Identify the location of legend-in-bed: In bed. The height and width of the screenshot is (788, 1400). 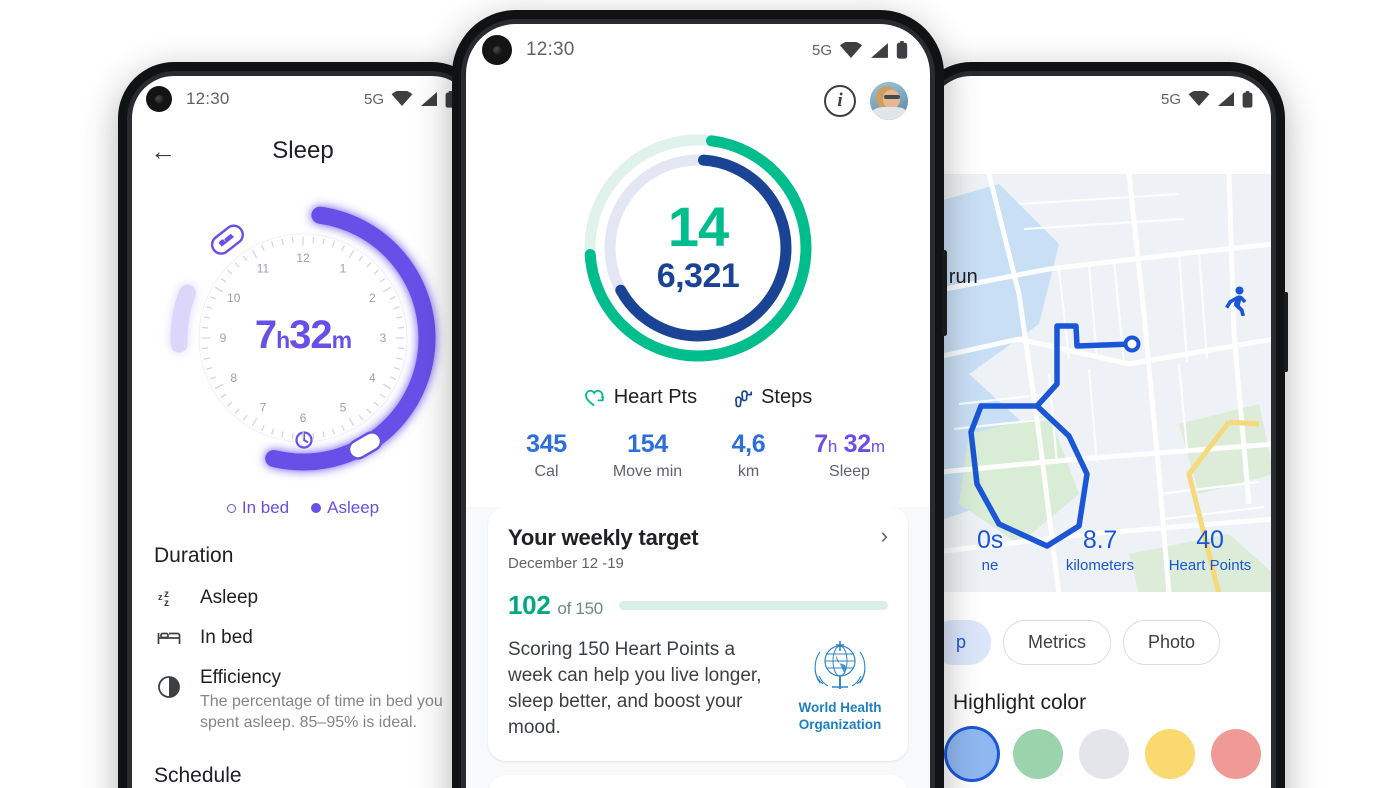
(258, 508).